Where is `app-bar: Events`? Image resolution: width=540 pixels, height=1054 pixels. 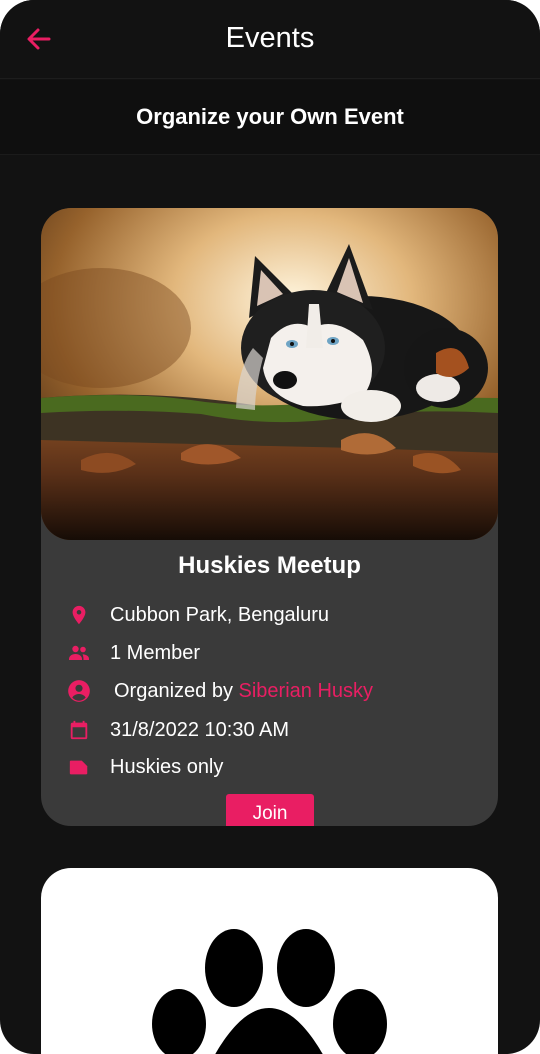
app-bar: Events is located at coordinates (270, 39).